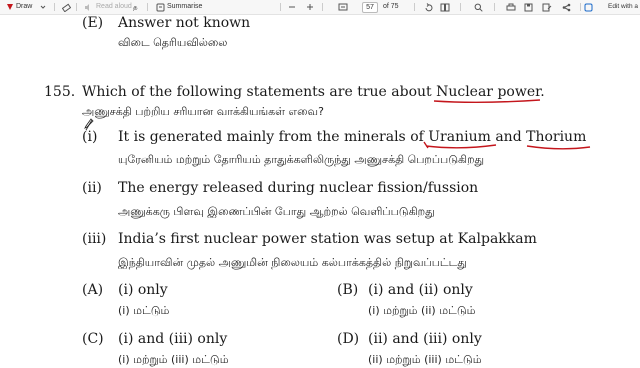 The width and height of the screenshot is (640, 368). Describe the element at coordinates (292, 7) in the screenshot. I see `zoom-out-icon` at that location.